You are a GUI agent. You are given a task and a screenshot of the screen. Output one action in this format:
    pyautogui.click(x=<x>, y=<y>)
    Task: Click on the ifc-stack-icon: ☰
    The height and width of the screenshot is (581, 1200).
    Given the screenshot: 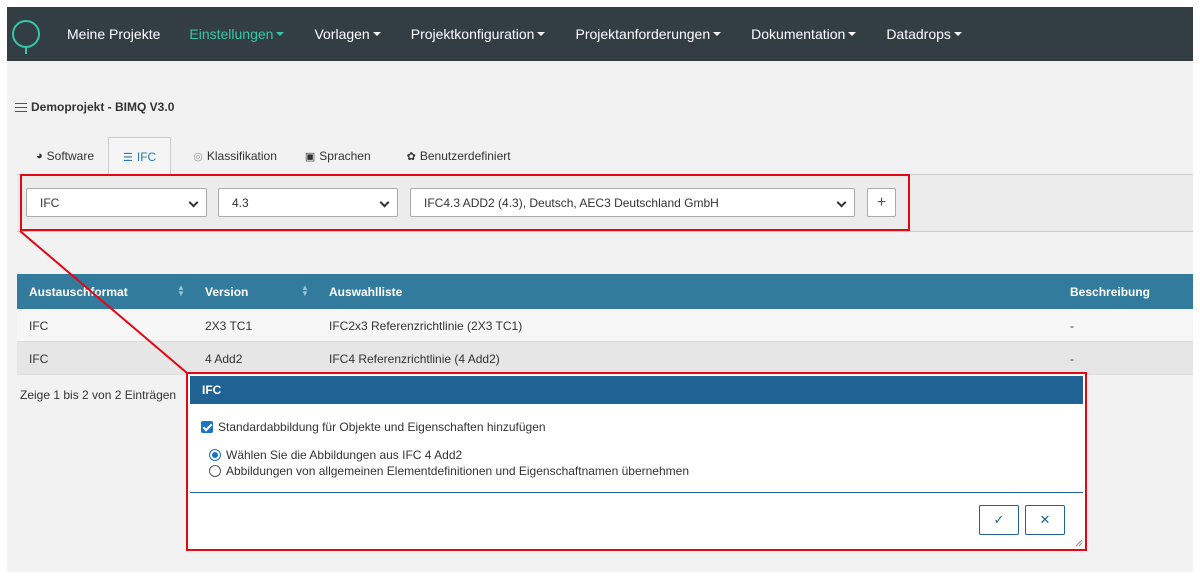 What is the action you would take?
    pyautogui.click(x=128, y=157)
    